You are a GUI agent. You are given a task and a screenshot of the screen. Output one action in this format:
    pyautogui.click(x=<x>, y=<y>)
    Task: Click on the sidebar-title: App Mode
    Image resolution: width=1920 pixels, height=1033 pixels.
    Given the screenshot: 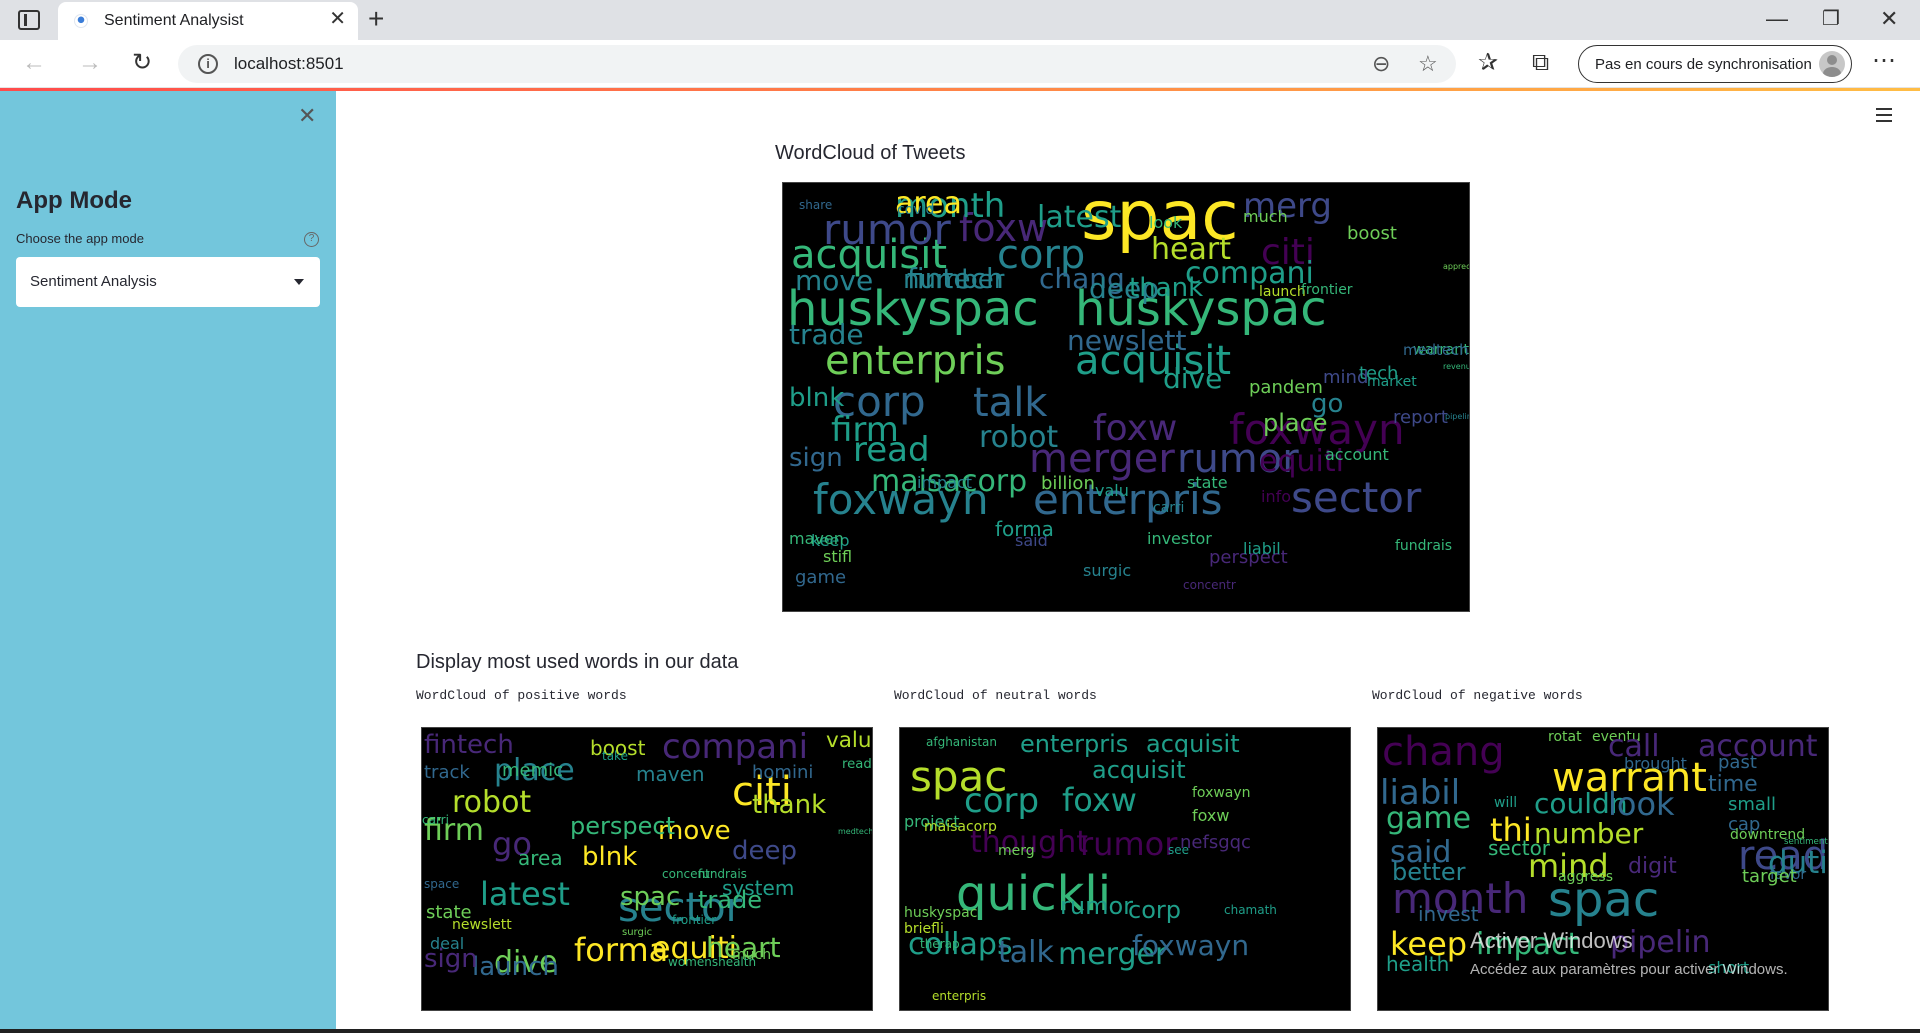 What is the action you would take?
    pyautogui.click(x=74, y=200)
    